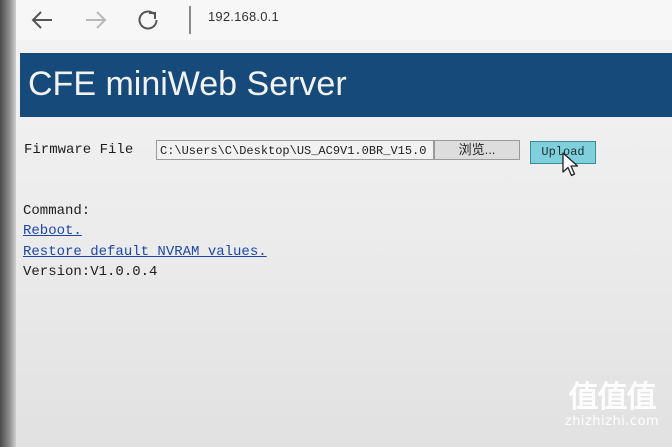 This screenshot has width=672, height=447. I want to click on refresh-button, so click(148, 20).